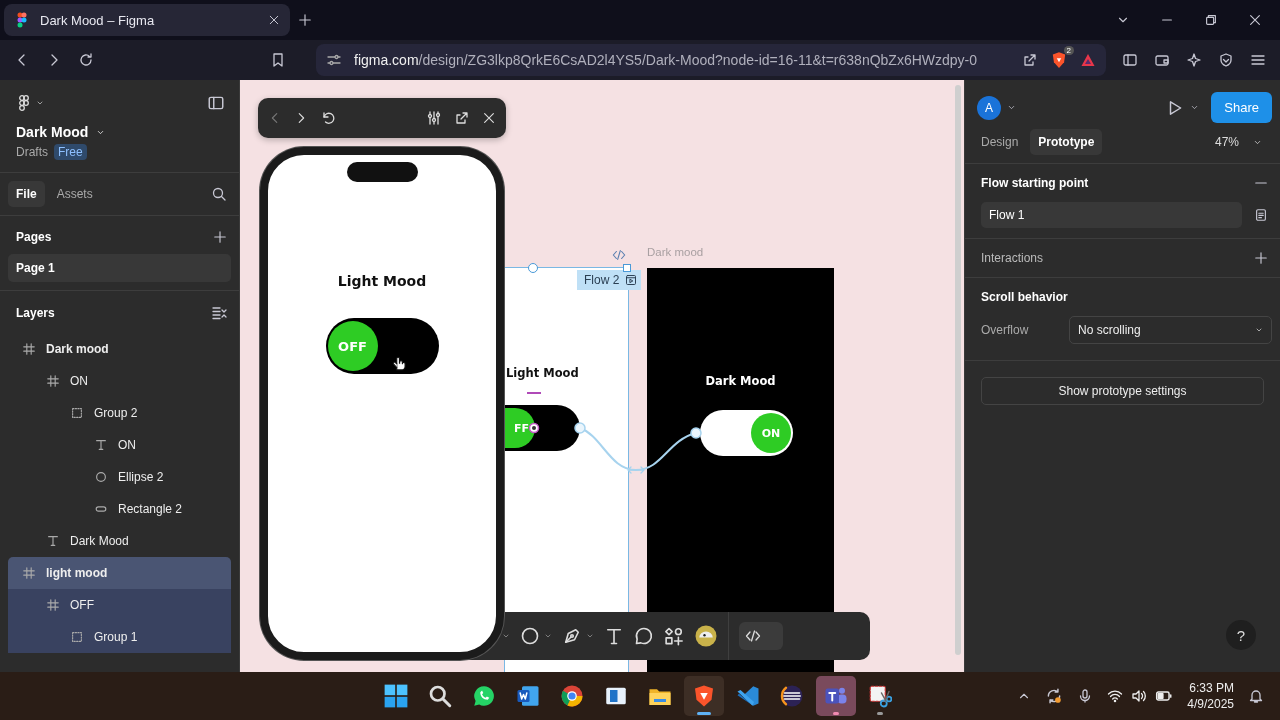 This screenshot has width=1280, height=720. I want to click on help-button: ?, so click(1241, 635).